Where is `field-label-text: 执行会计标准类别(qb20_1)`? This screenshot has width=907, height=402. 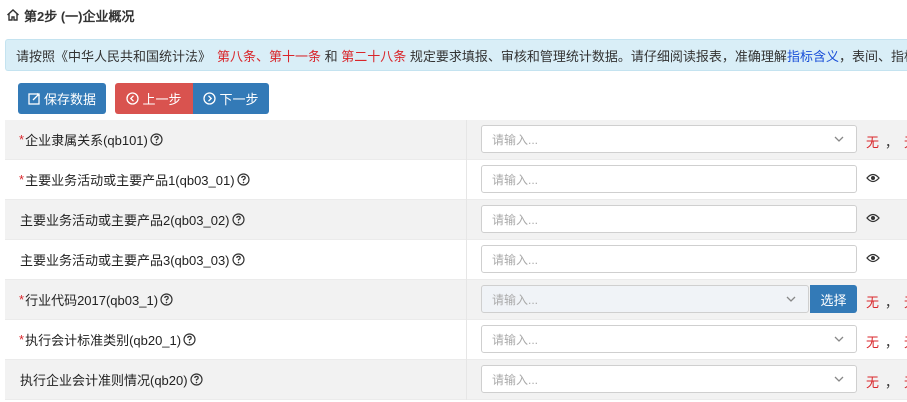
field-label-text: 执行会计标准类别(qb20_1) is located at coordinates (103, 340).